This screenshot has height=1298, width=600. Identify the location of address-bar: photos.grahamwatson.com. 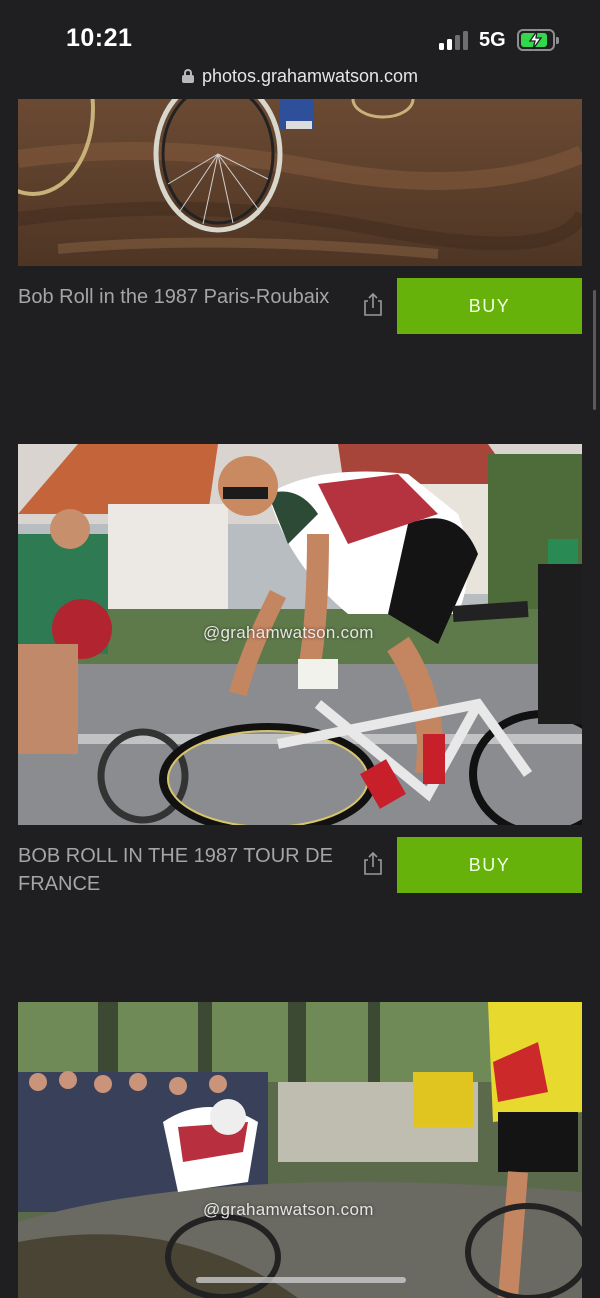
(300, 76).